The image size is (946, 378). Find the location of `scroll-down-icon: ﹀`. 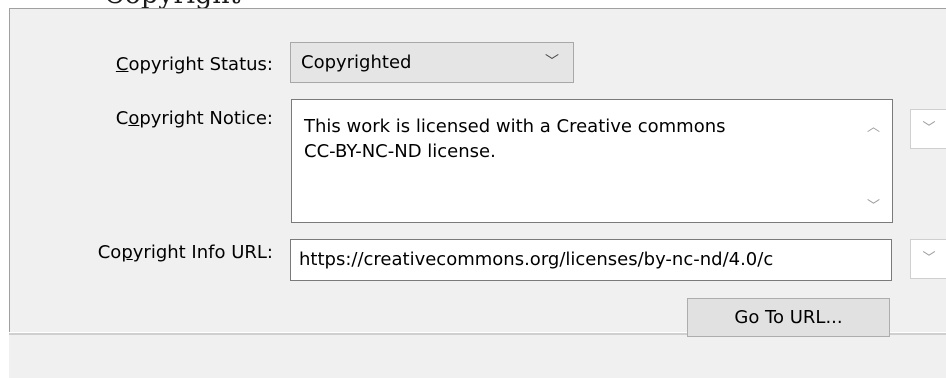

scroll-down-icon: ﹀ is located at coordinates (873, 204).